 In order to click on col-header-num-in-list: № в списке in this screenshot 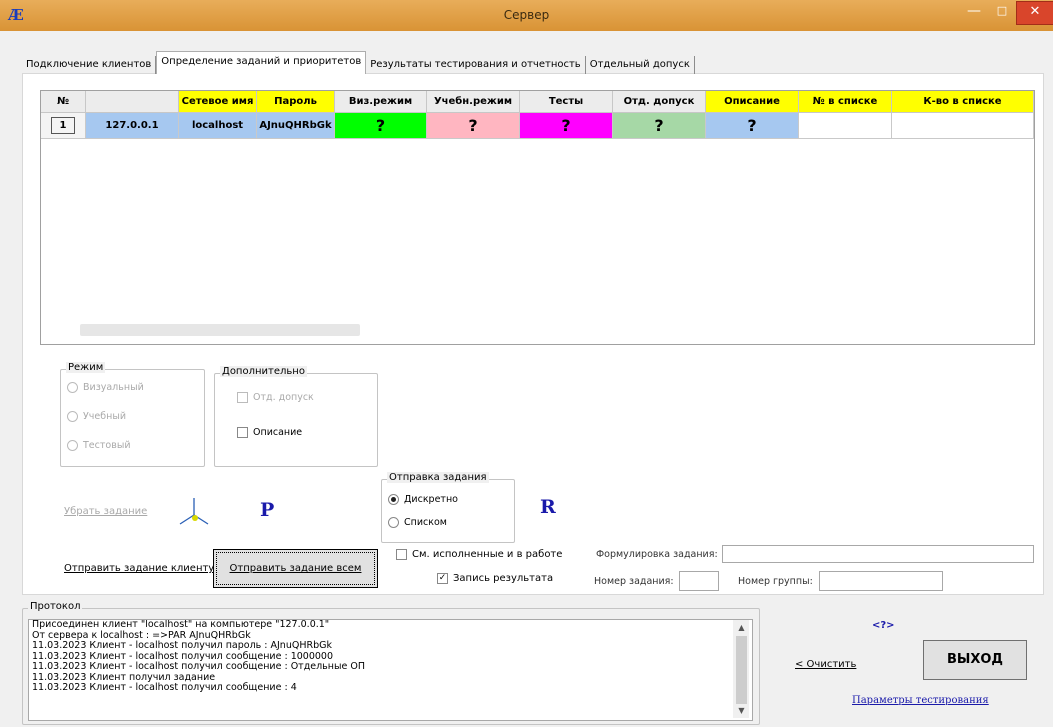, I will do `click(845, 102)`.